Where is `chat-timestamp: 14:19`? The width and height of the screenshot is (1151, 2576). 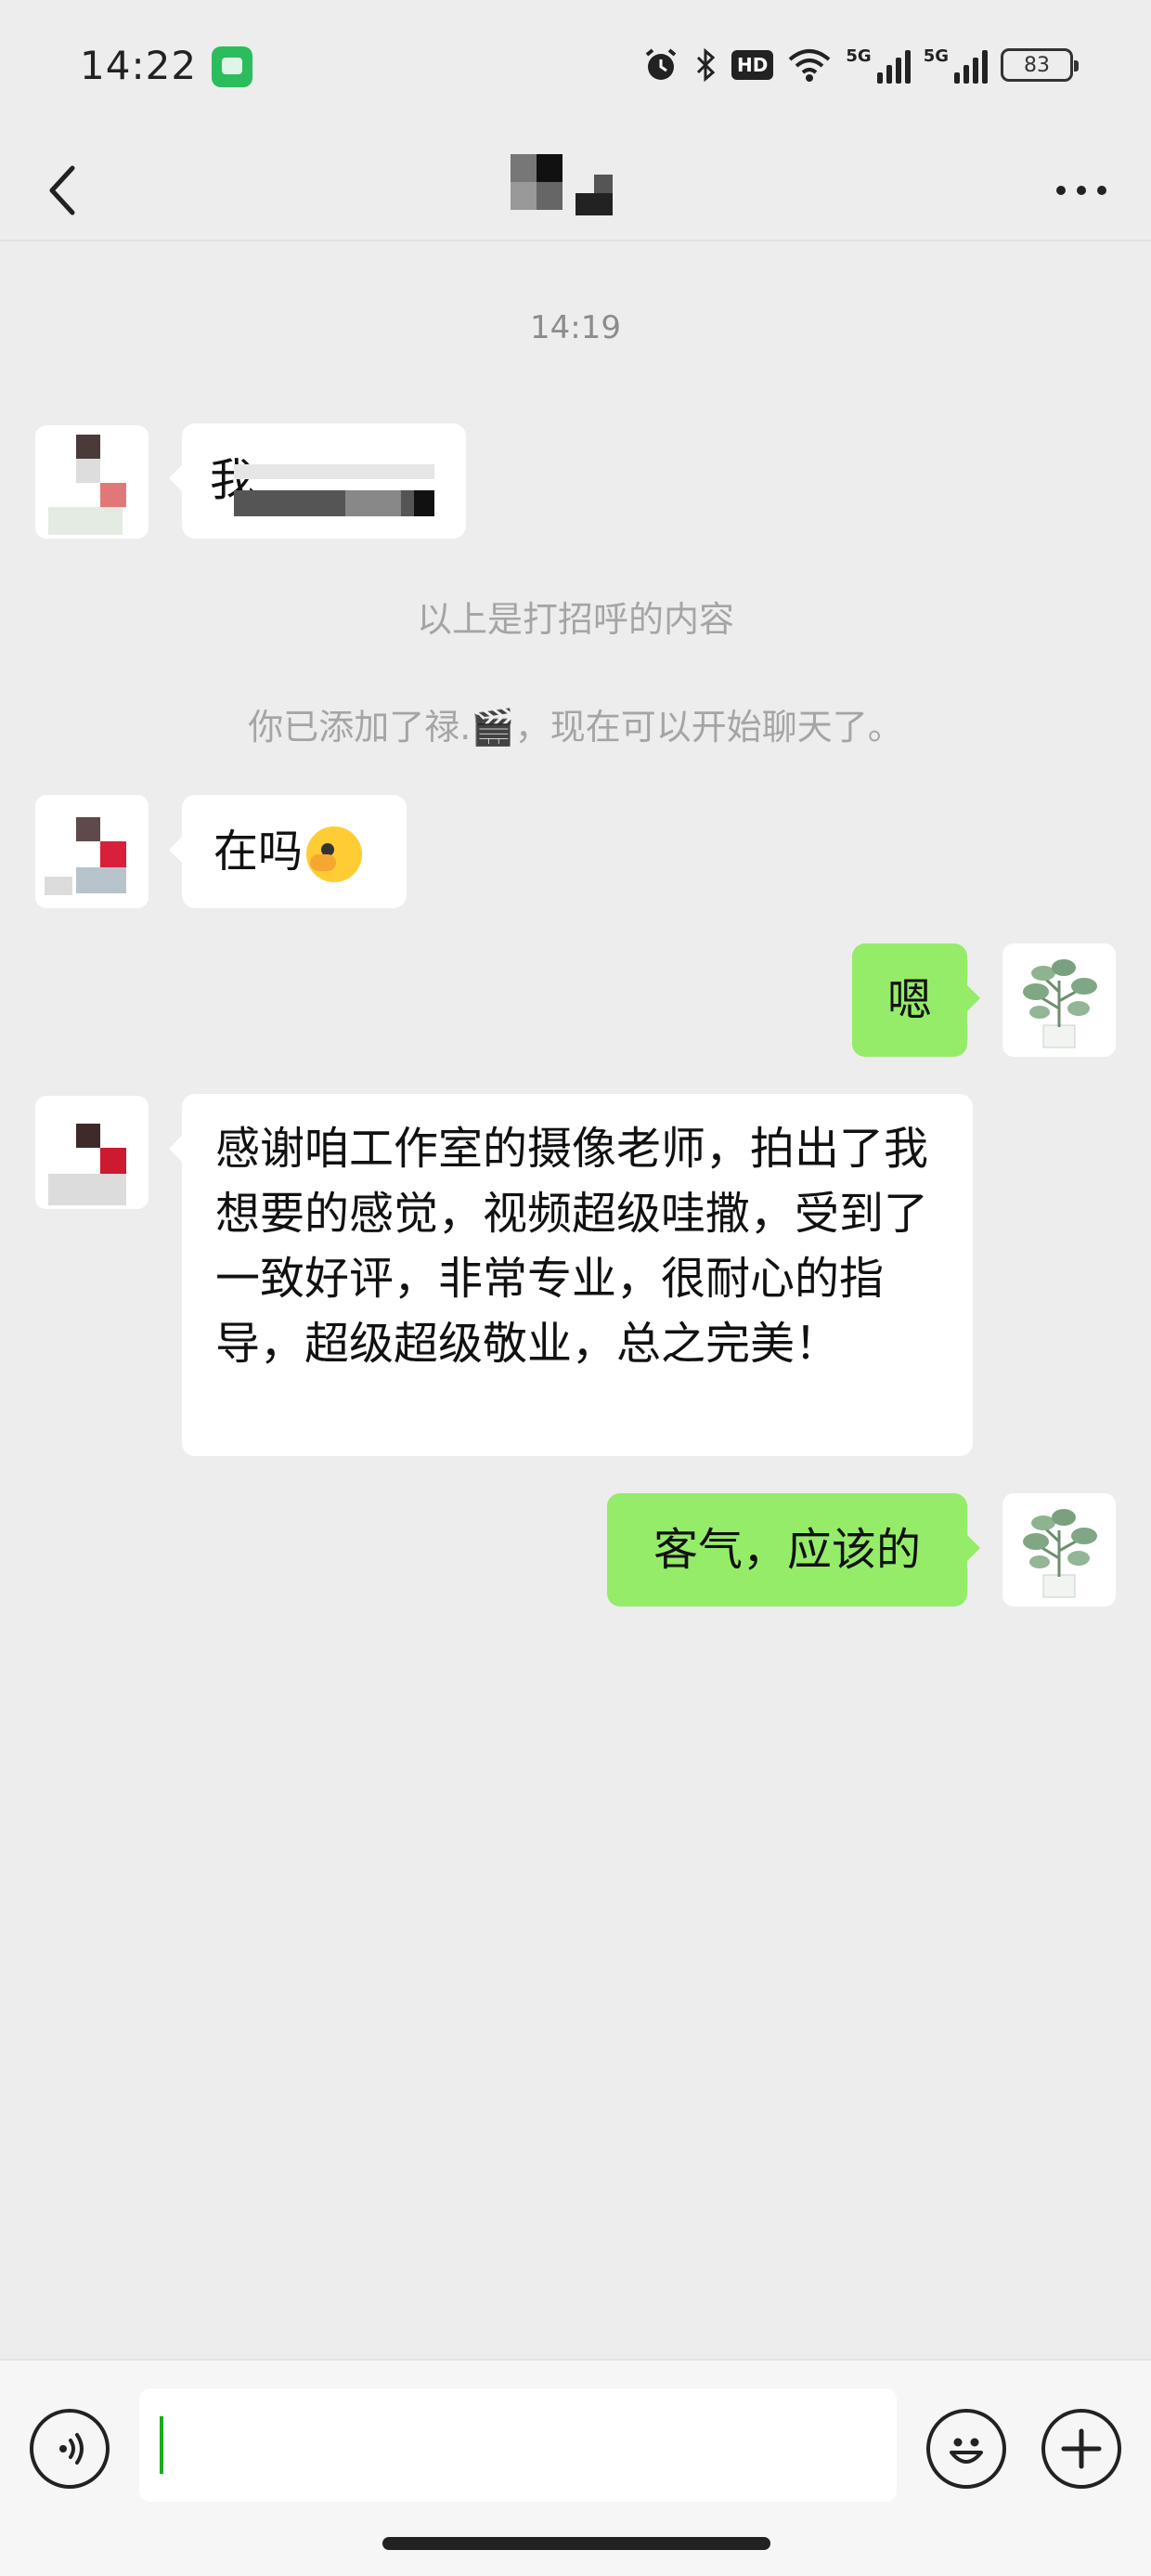
chat-timestamp: 14:19 is located at coordinates (575, 327).